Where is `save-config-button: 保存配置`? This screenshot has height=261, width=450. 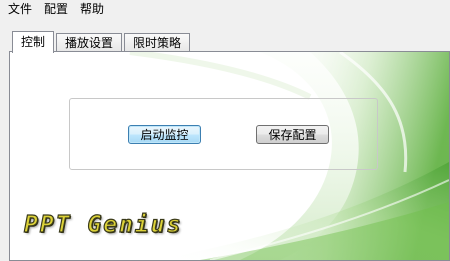 save-config-button: 保存配置 is located at coordinates (292, 134).